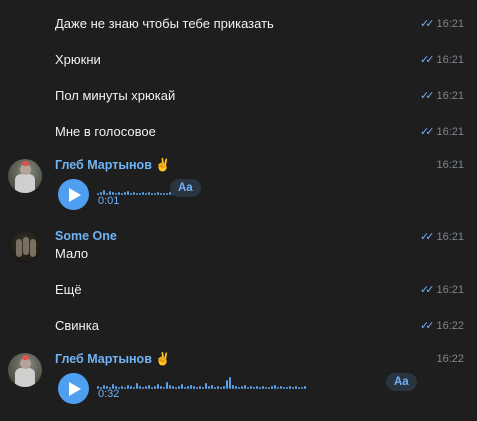  Describe the element at coordinates (86, 236) in the screenshot. I see `sender-name: Some One` at that location.